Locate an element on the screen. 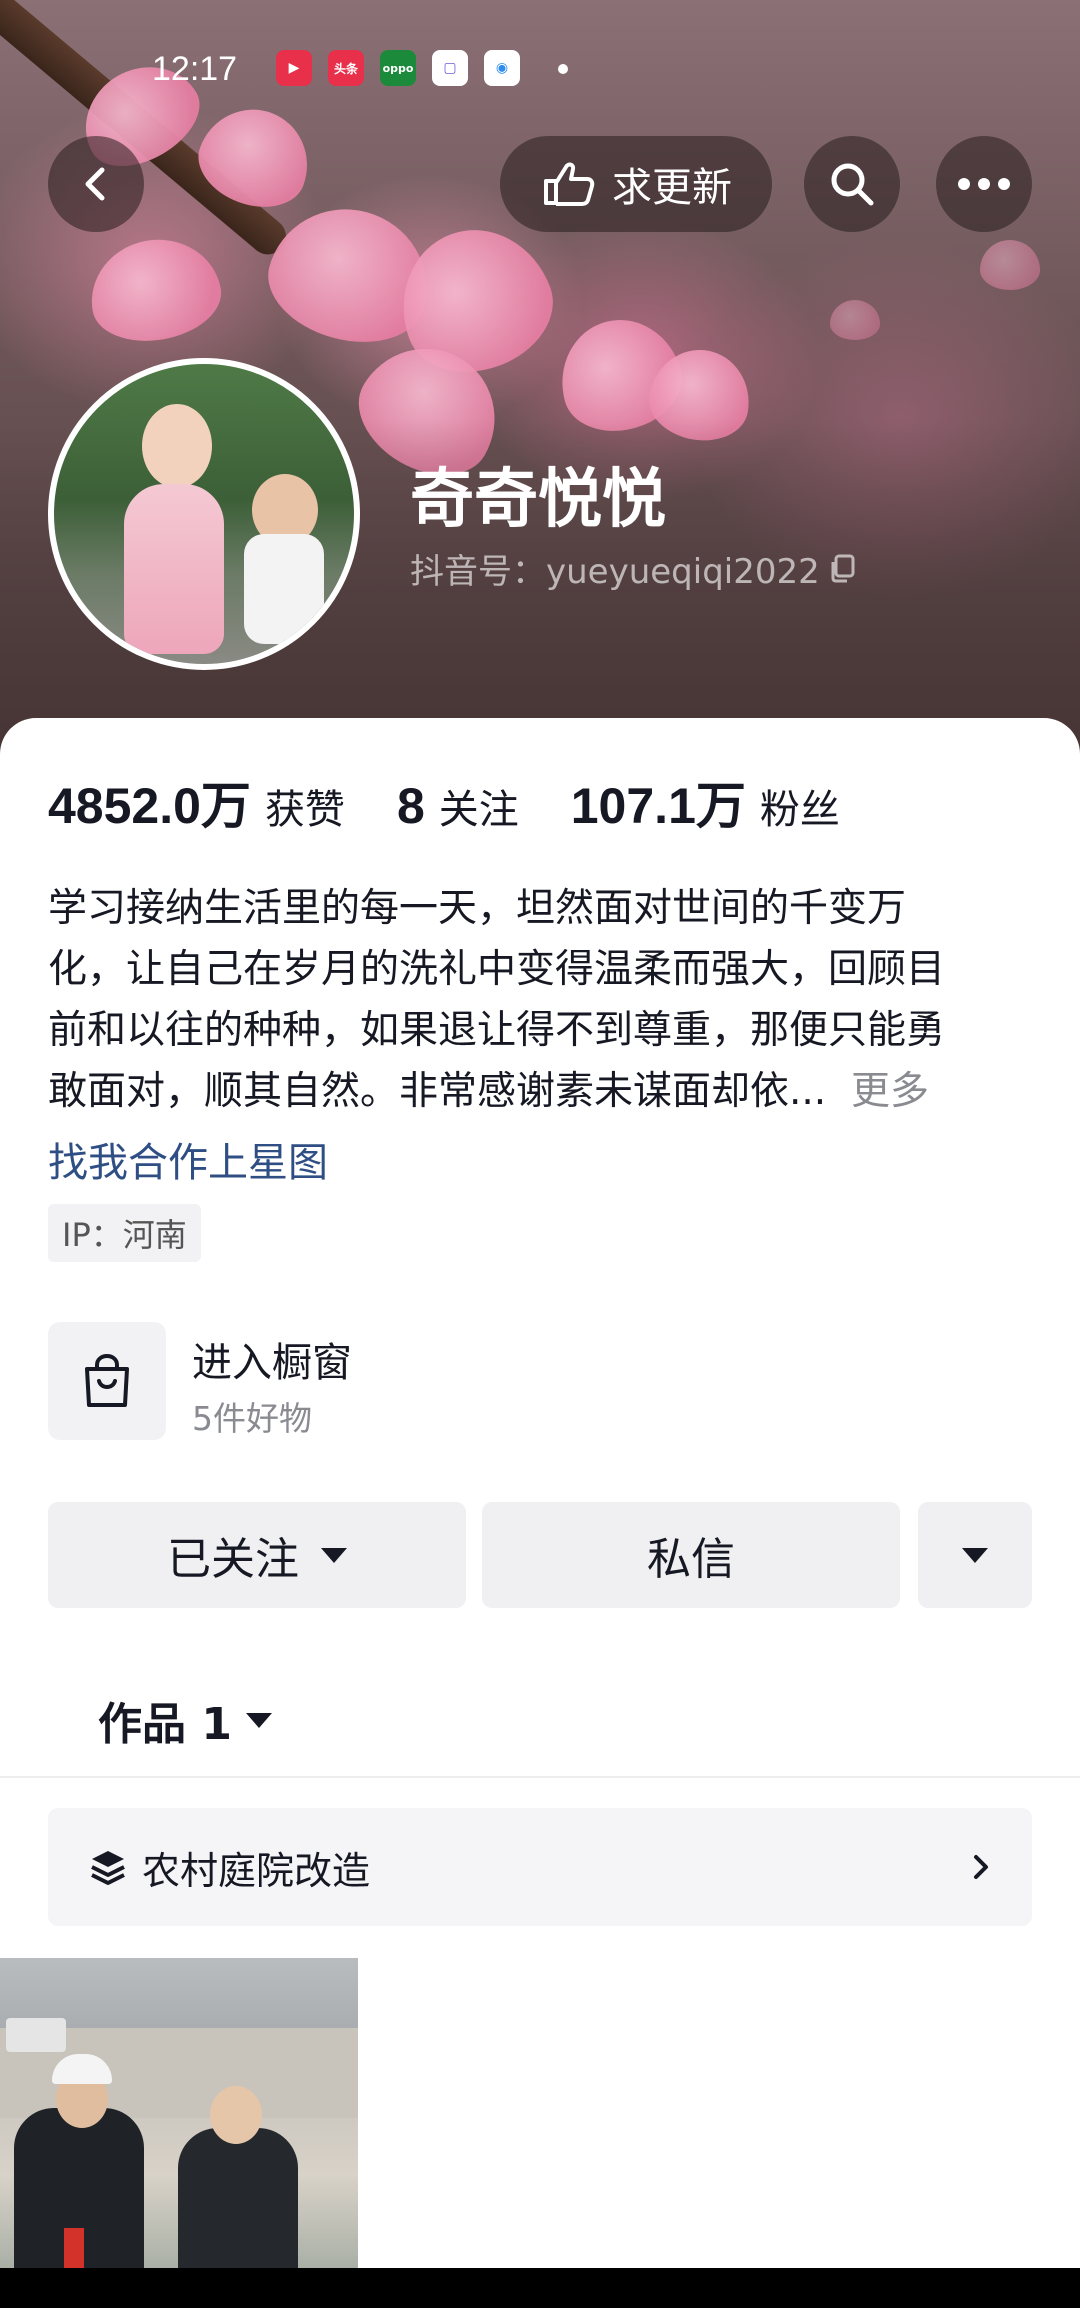 The width and height of the screenshot is (1080, 2308). shop-window-count: 5件好物 is located at coordinates (252, 1418).